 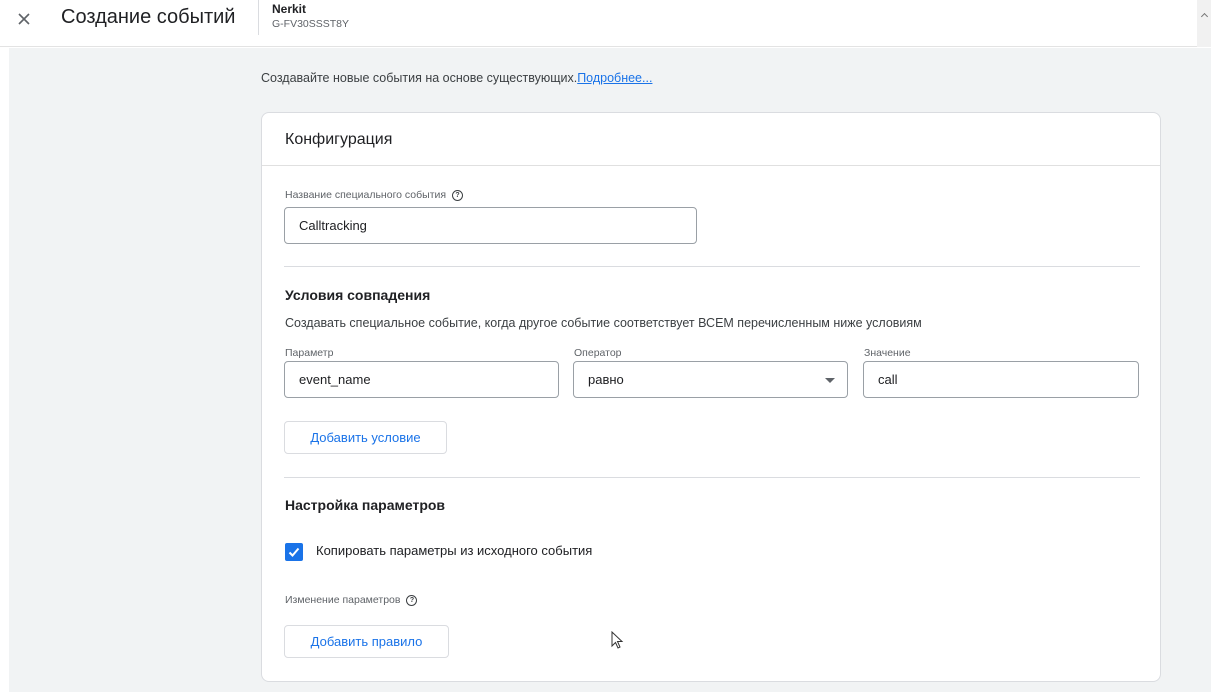 What do you see at coordinates (343, 600) in the screenshot?
I see `modify-params-label: Изменение параметров` at bounding box center [343, 600].